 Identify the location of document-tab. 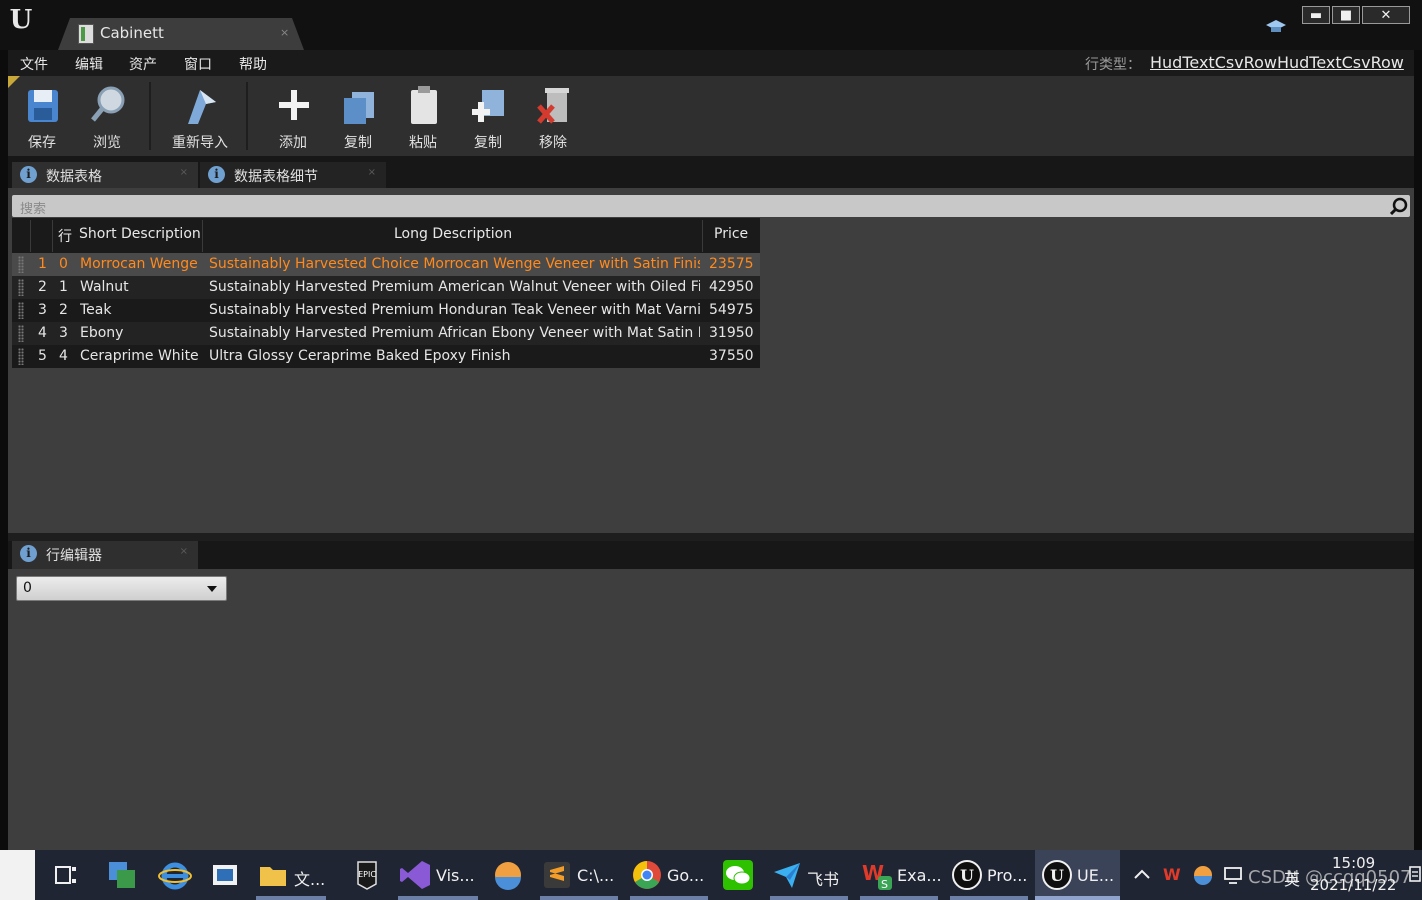
(181, 34).